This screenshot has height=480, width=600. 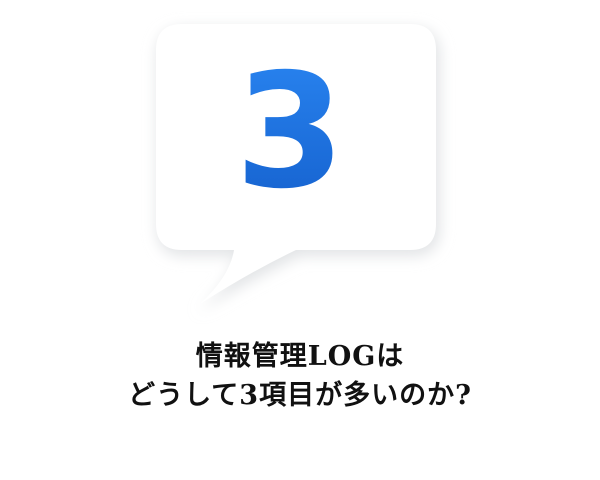 I want to click on caption-line-1: 情報管理LOGは, so click(x=300, y=356).